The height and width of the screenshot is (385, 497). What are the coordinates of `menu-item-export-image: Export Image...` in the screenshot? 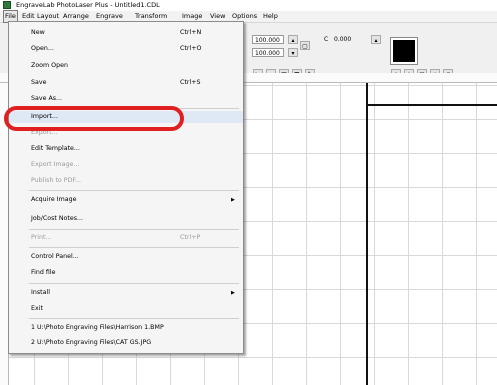 It's located at (126, 165).